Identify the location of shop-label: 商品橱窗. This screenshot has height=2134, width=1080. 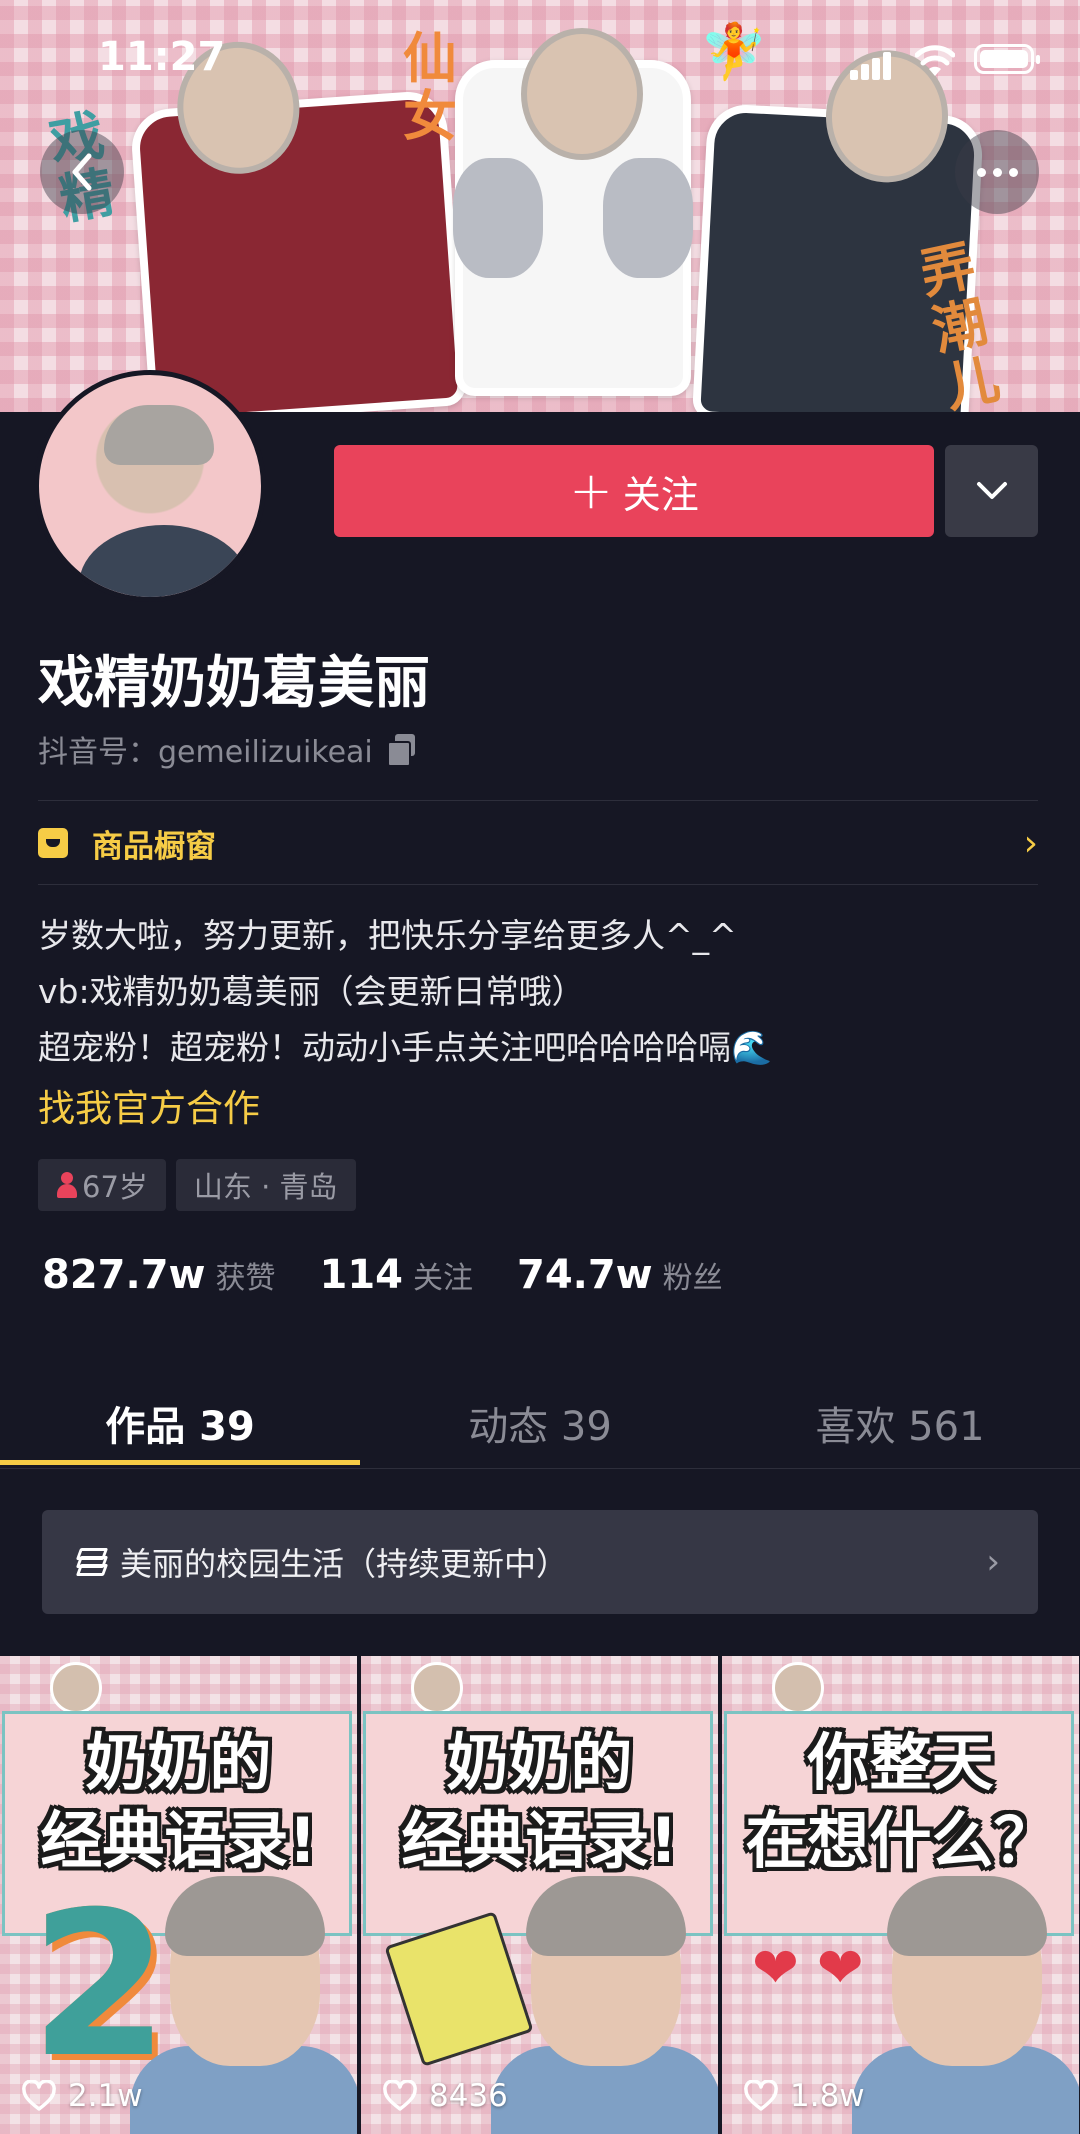
(154, 846).